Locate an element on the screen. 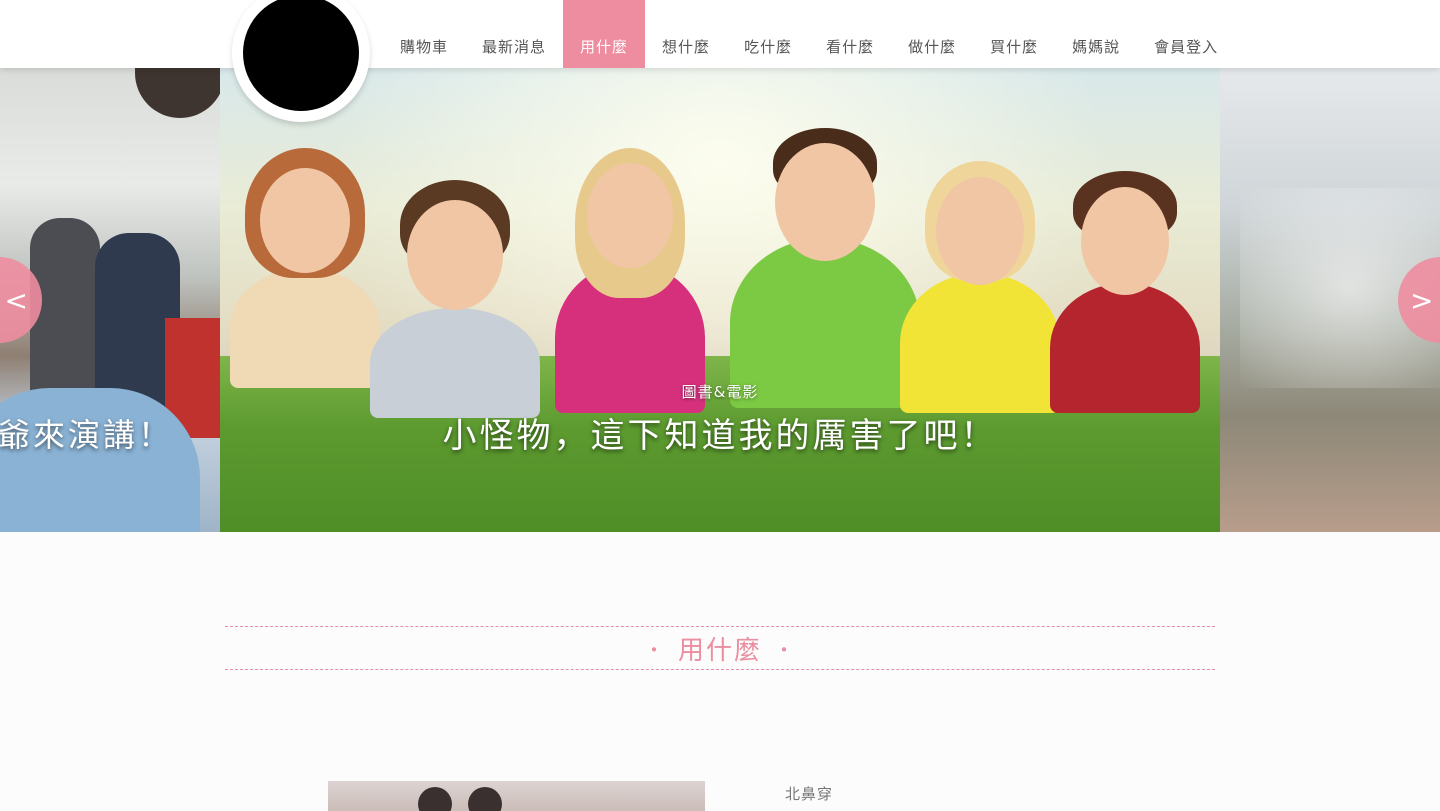 The height and width of the screenshot is (811, 1440). nav-item-use: 用什麼 is located at coordinates (604, 34).